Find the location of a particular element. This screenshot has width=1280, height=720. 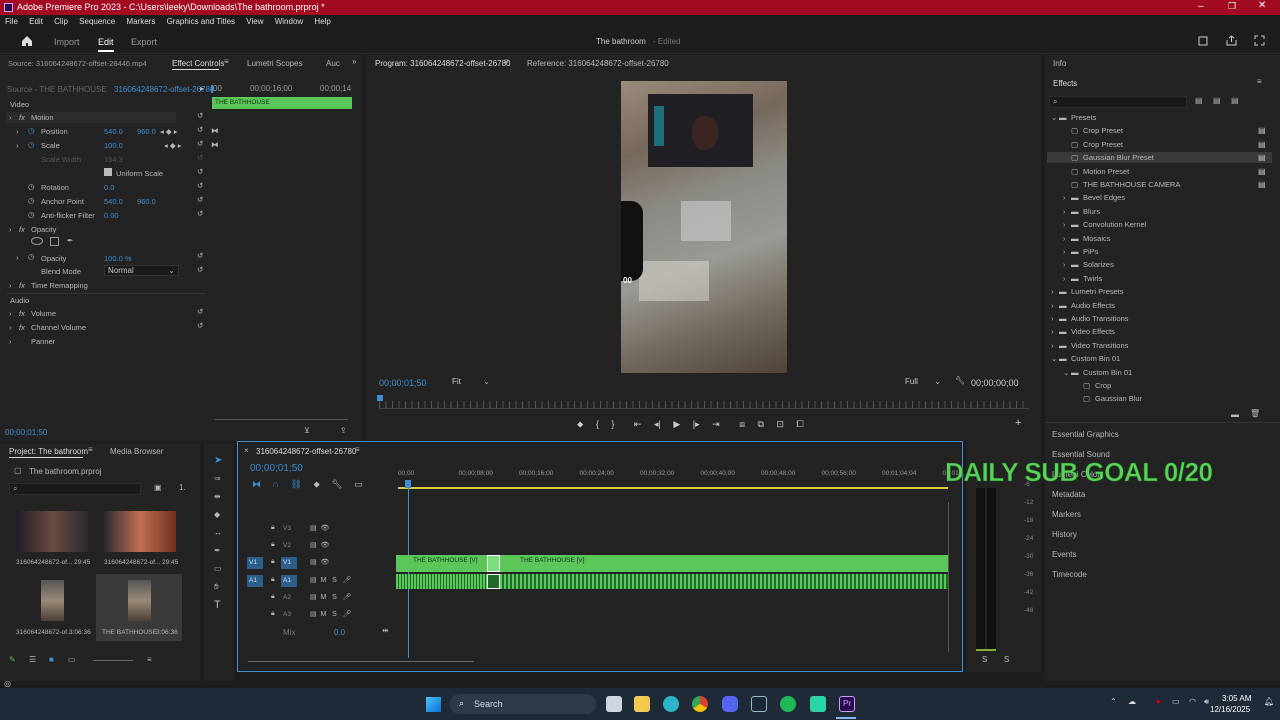

tab-info: Info is located at coordinates (1059, 63).